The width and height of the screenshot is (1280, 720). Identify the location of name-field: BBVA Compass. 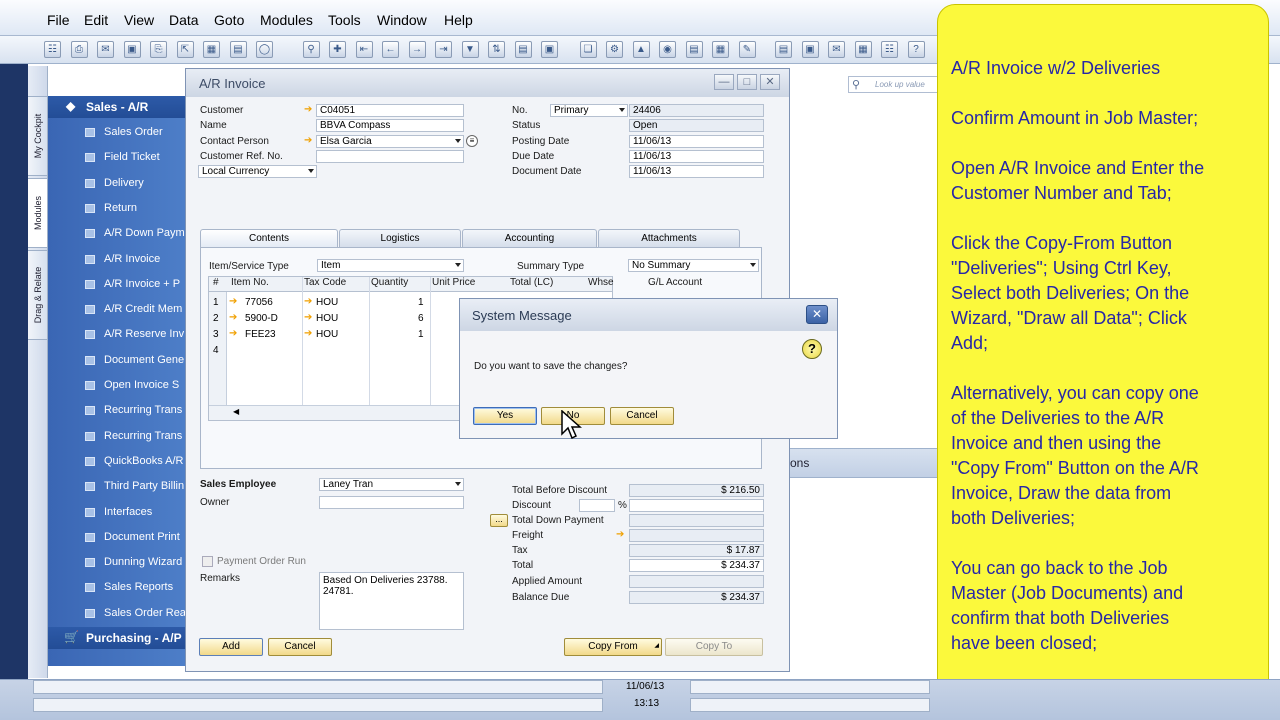
(390, 125).